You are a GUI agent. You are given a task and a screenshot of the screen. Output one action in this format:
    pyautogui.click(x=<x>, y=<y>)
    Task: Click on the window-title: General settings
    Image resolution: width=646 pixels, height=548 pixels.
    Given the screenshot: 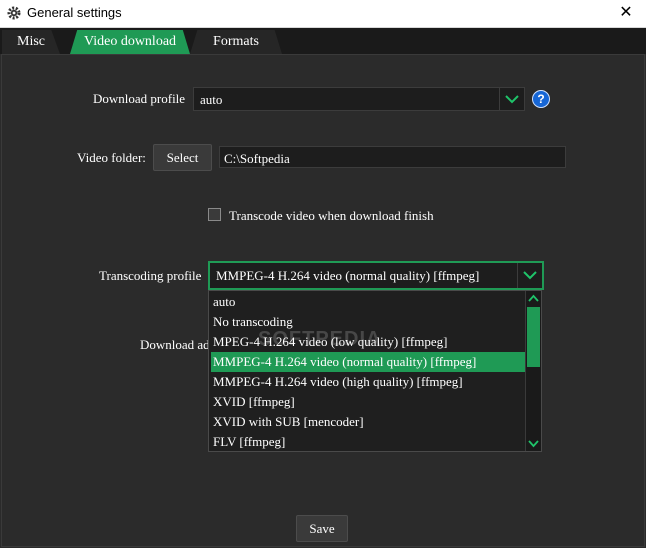 What is the action you would take?
    pyautogui.click(x=74, y=12)
    